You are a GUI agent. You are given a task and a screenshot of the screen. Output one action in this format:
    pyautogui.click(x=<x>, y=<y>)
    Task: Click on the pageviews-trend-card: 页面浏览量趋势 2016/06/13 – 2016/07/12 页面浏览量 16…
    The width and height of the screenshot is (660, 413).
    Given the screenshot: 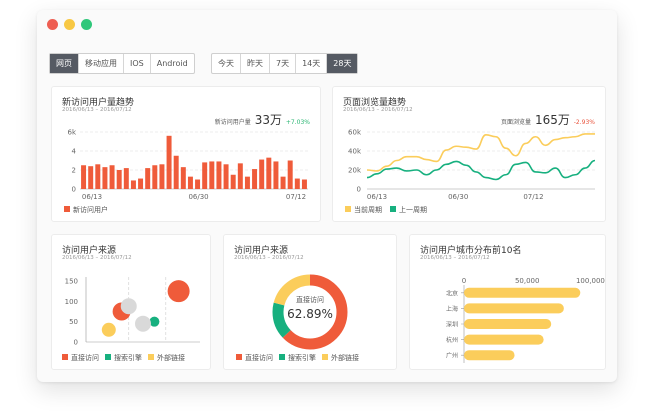 What is the action you would take?
    pyautogui.click(x=469, y=154)
    